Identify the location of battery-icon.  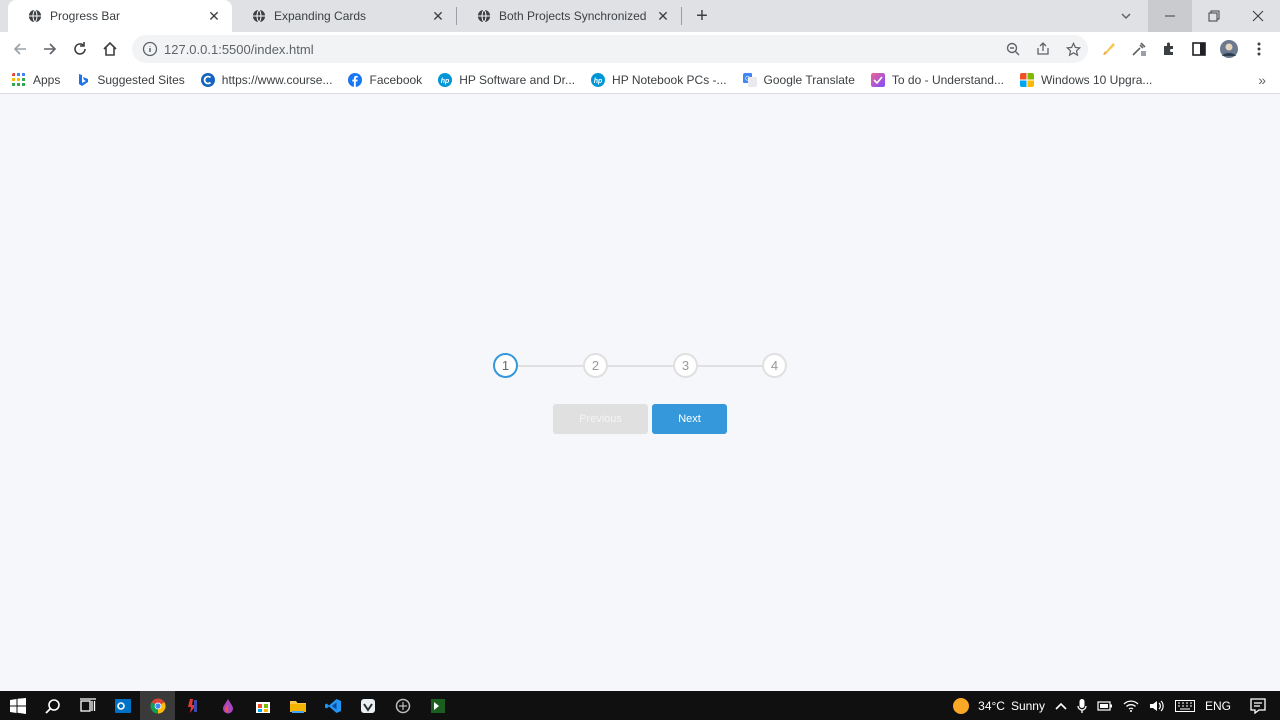
(1105, 706).